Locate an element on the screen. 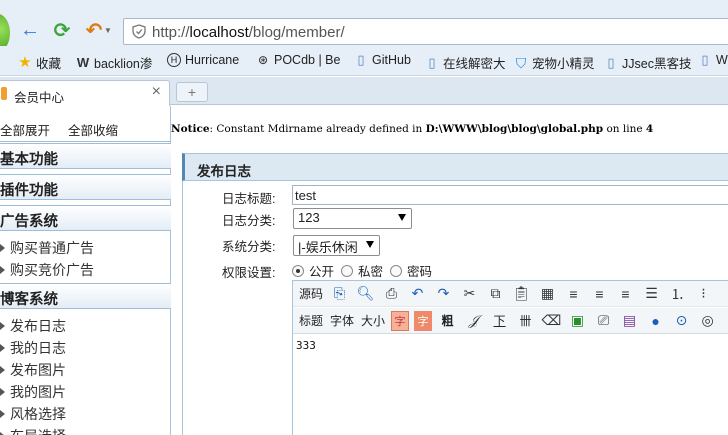  editor-toolbar-1: 源码 ⎘ 🔍︎ ⎙ ↶ ↷ ✂ ⧉ 📋︎ ▦ ≡ ≡ ≡ ☰ ⒈ ⁝ is located at coordinates (510, 294).